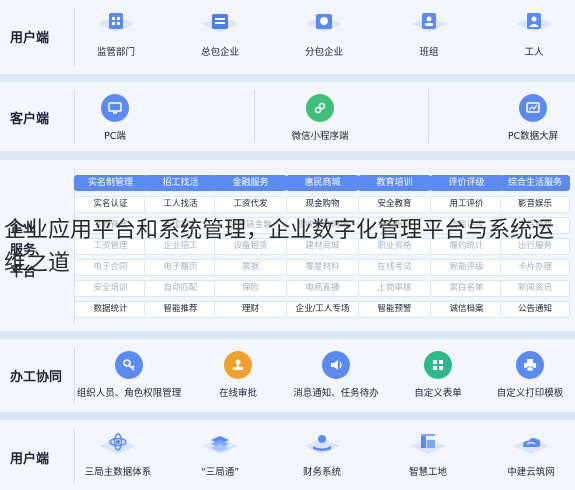 The image size is (575, 490). Describe the element at coordinates (118, 472) in the screenshot. I see `item-label: 三局主数据体系` at that location.